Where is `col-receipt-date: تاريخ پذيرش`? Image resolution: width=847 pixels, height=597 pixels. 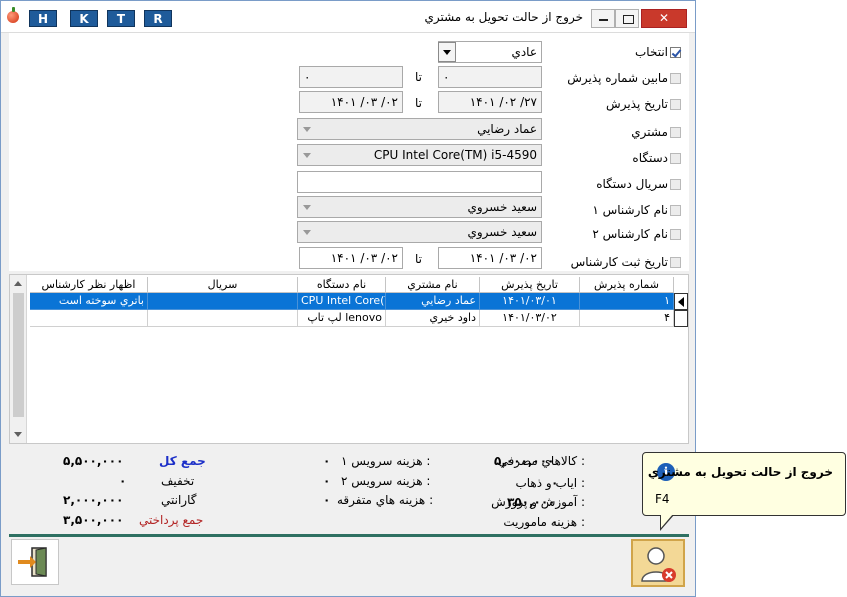
col-receipt-date: تاريخ پذيرش is located at coordinates (530, 285).